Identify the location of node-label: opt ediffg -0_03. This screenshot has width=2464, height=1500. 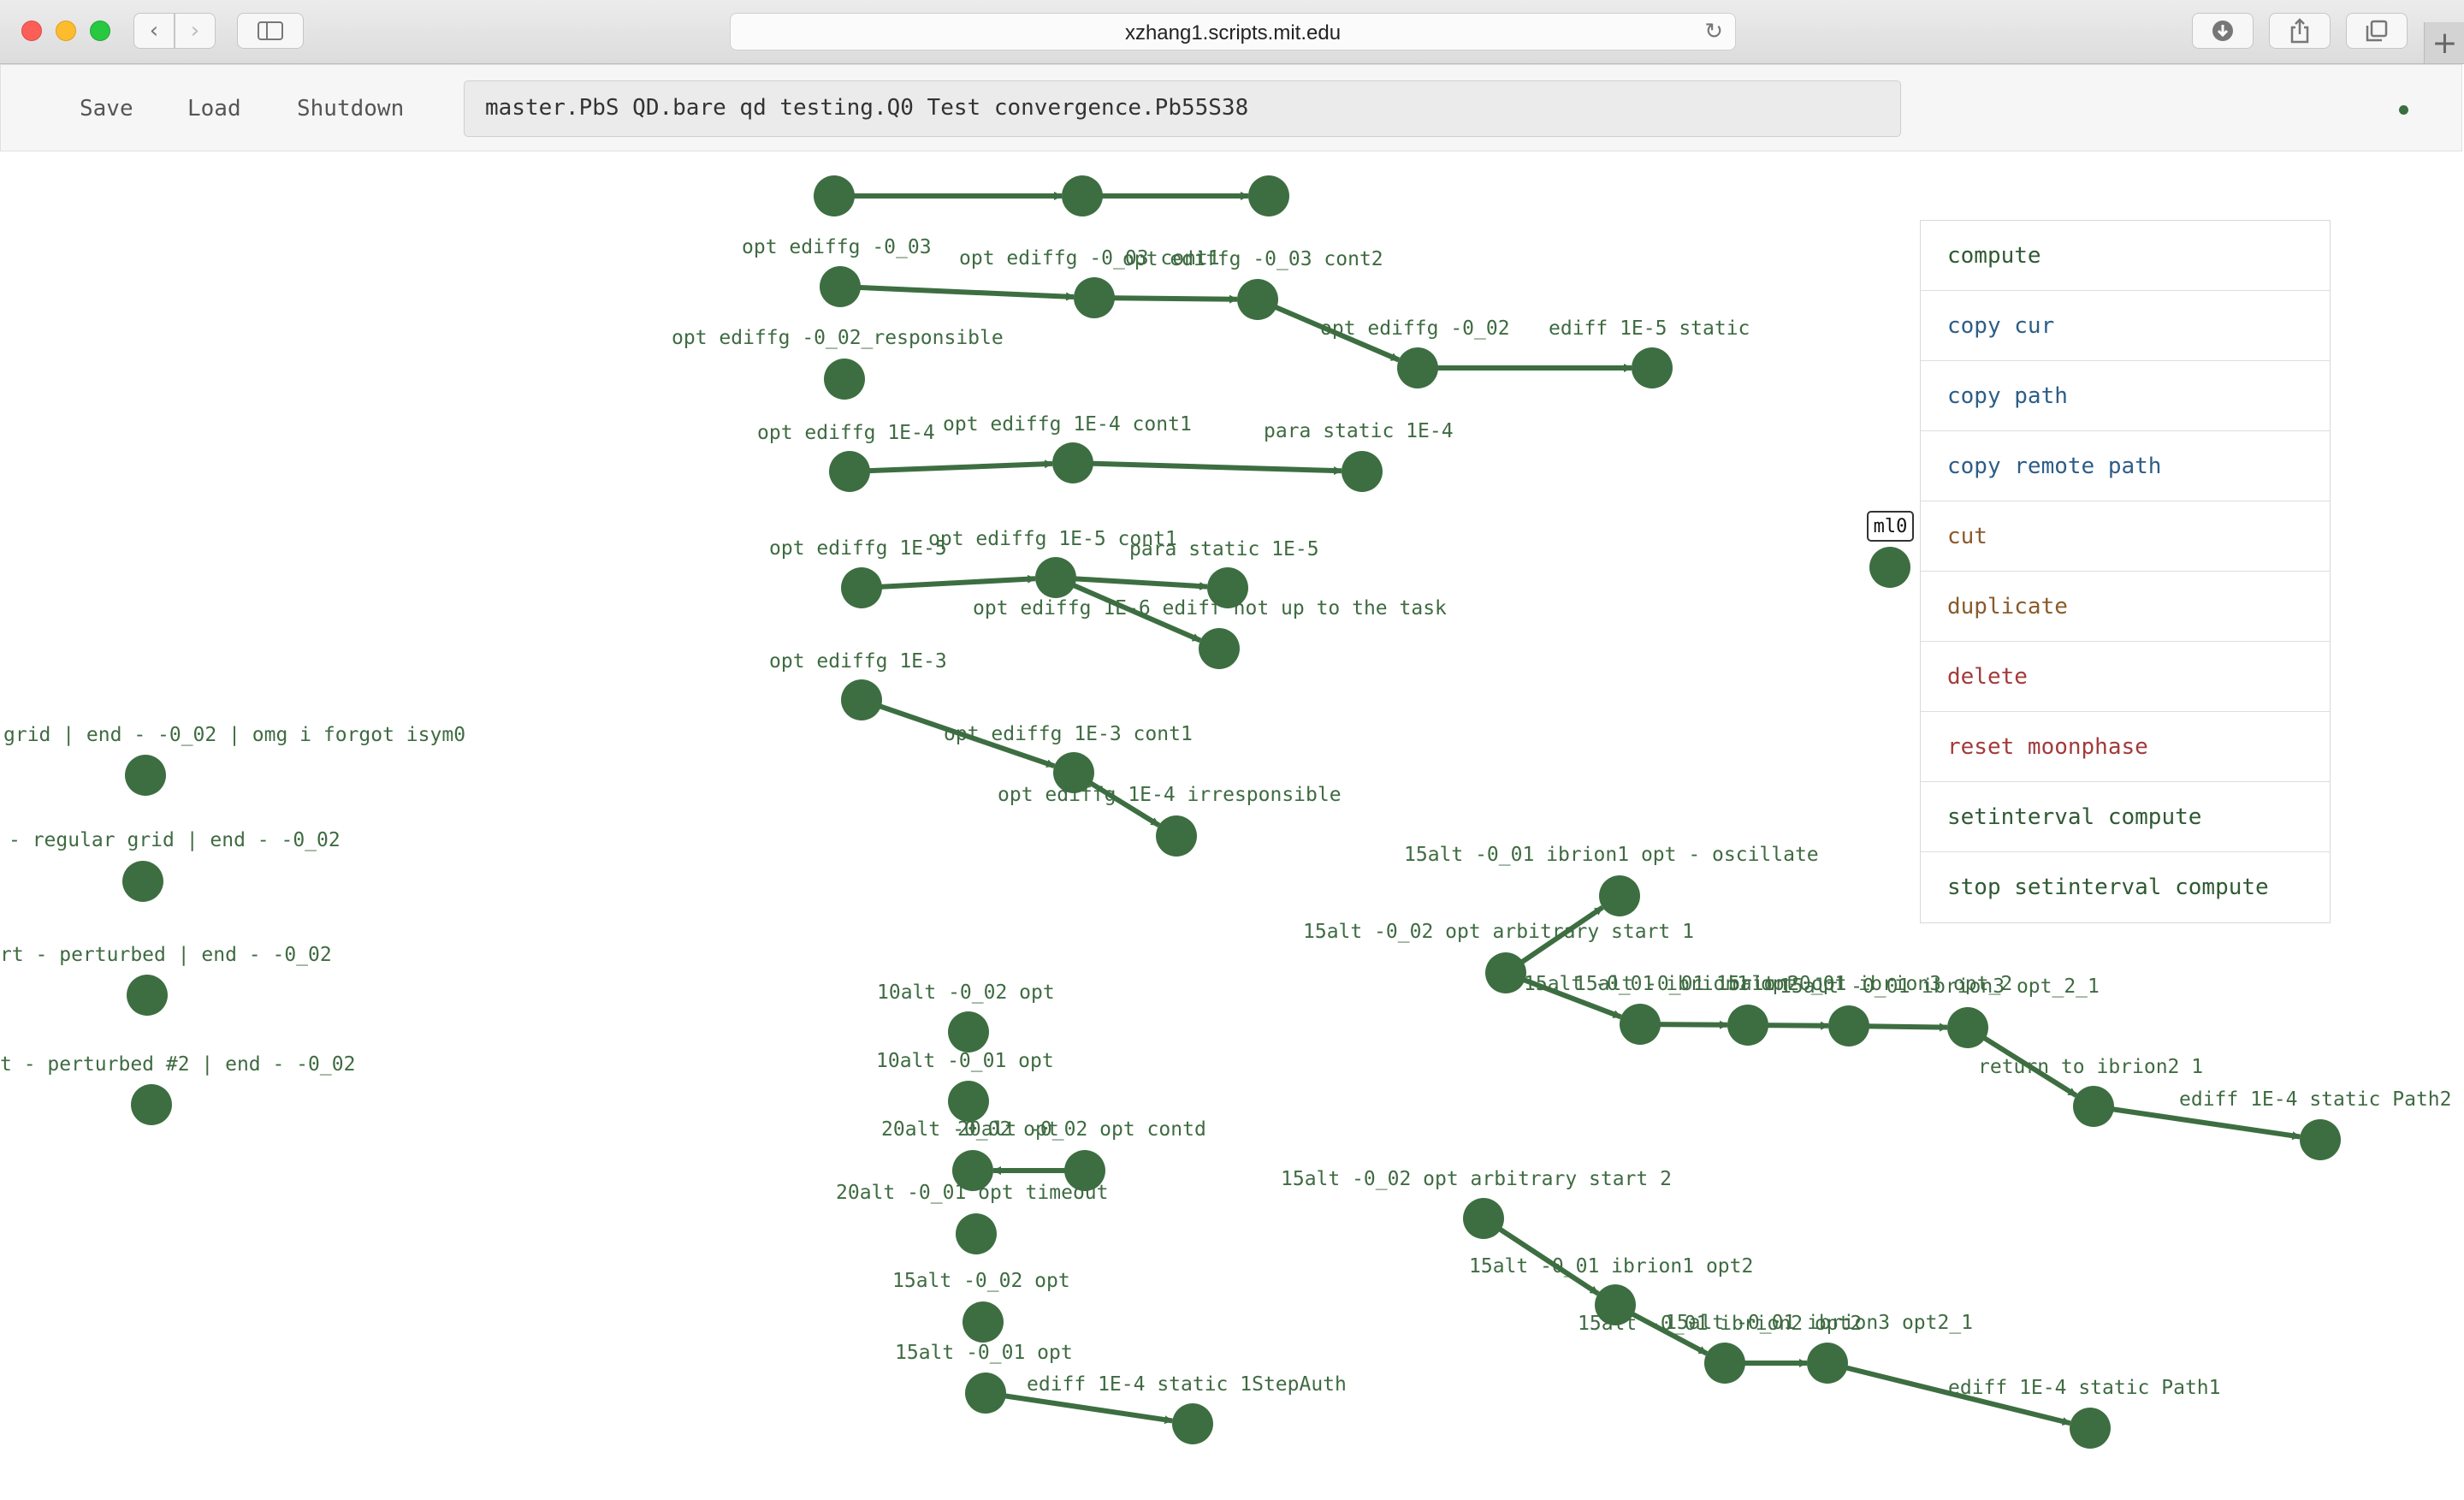
(837, 247).